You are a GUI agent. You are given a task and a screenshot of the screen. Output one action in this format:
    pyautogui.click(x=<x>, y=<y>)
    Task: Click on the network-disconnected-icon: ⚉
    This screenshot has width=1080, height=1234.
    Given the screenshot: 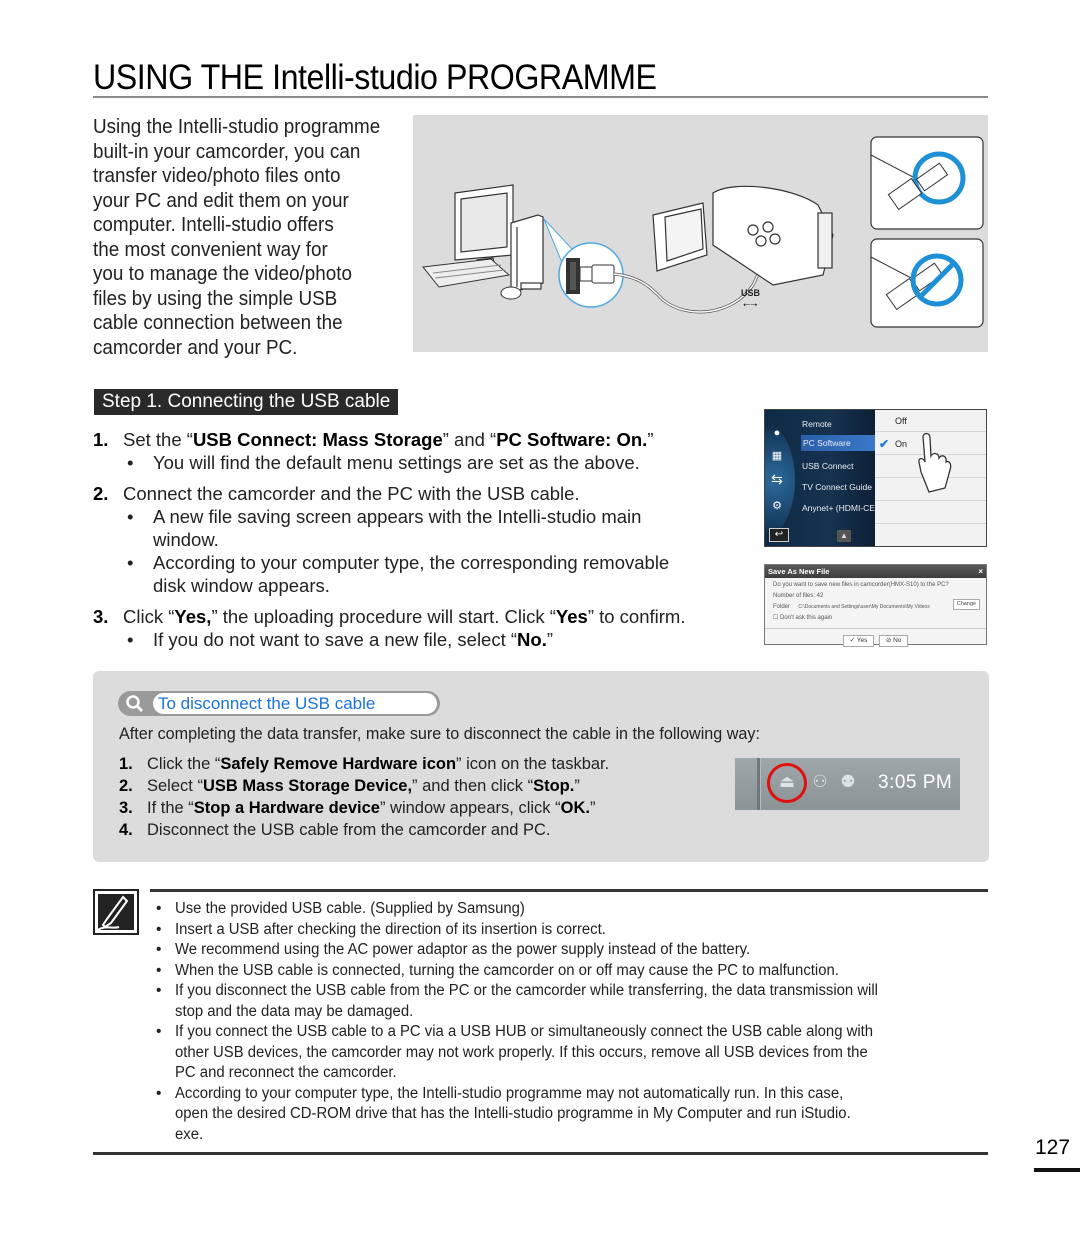 What is the action you would take?
    pyautogui.click(x=848, y=783)
    